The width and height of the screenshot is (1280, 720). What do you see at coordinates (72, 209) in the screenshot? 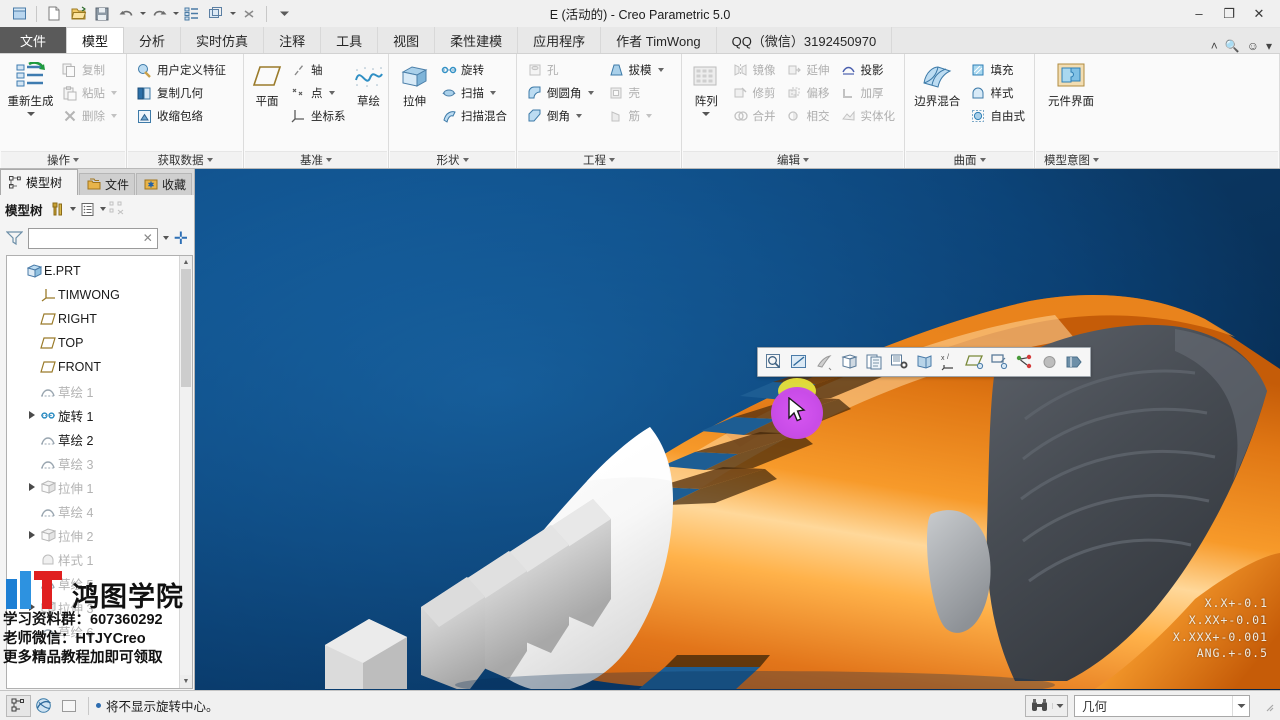
I see `tools-dropdown-icon` at bounding box center [72, 209].